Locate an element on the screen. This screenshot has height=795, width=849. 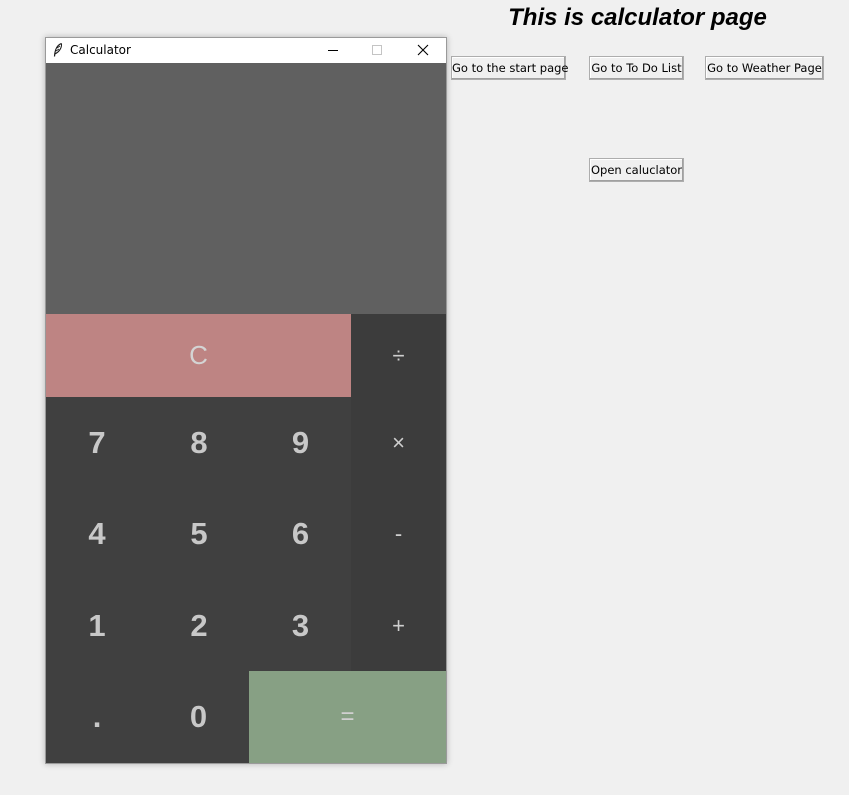
window-title: Calculator is located at coordinates (100, 50).